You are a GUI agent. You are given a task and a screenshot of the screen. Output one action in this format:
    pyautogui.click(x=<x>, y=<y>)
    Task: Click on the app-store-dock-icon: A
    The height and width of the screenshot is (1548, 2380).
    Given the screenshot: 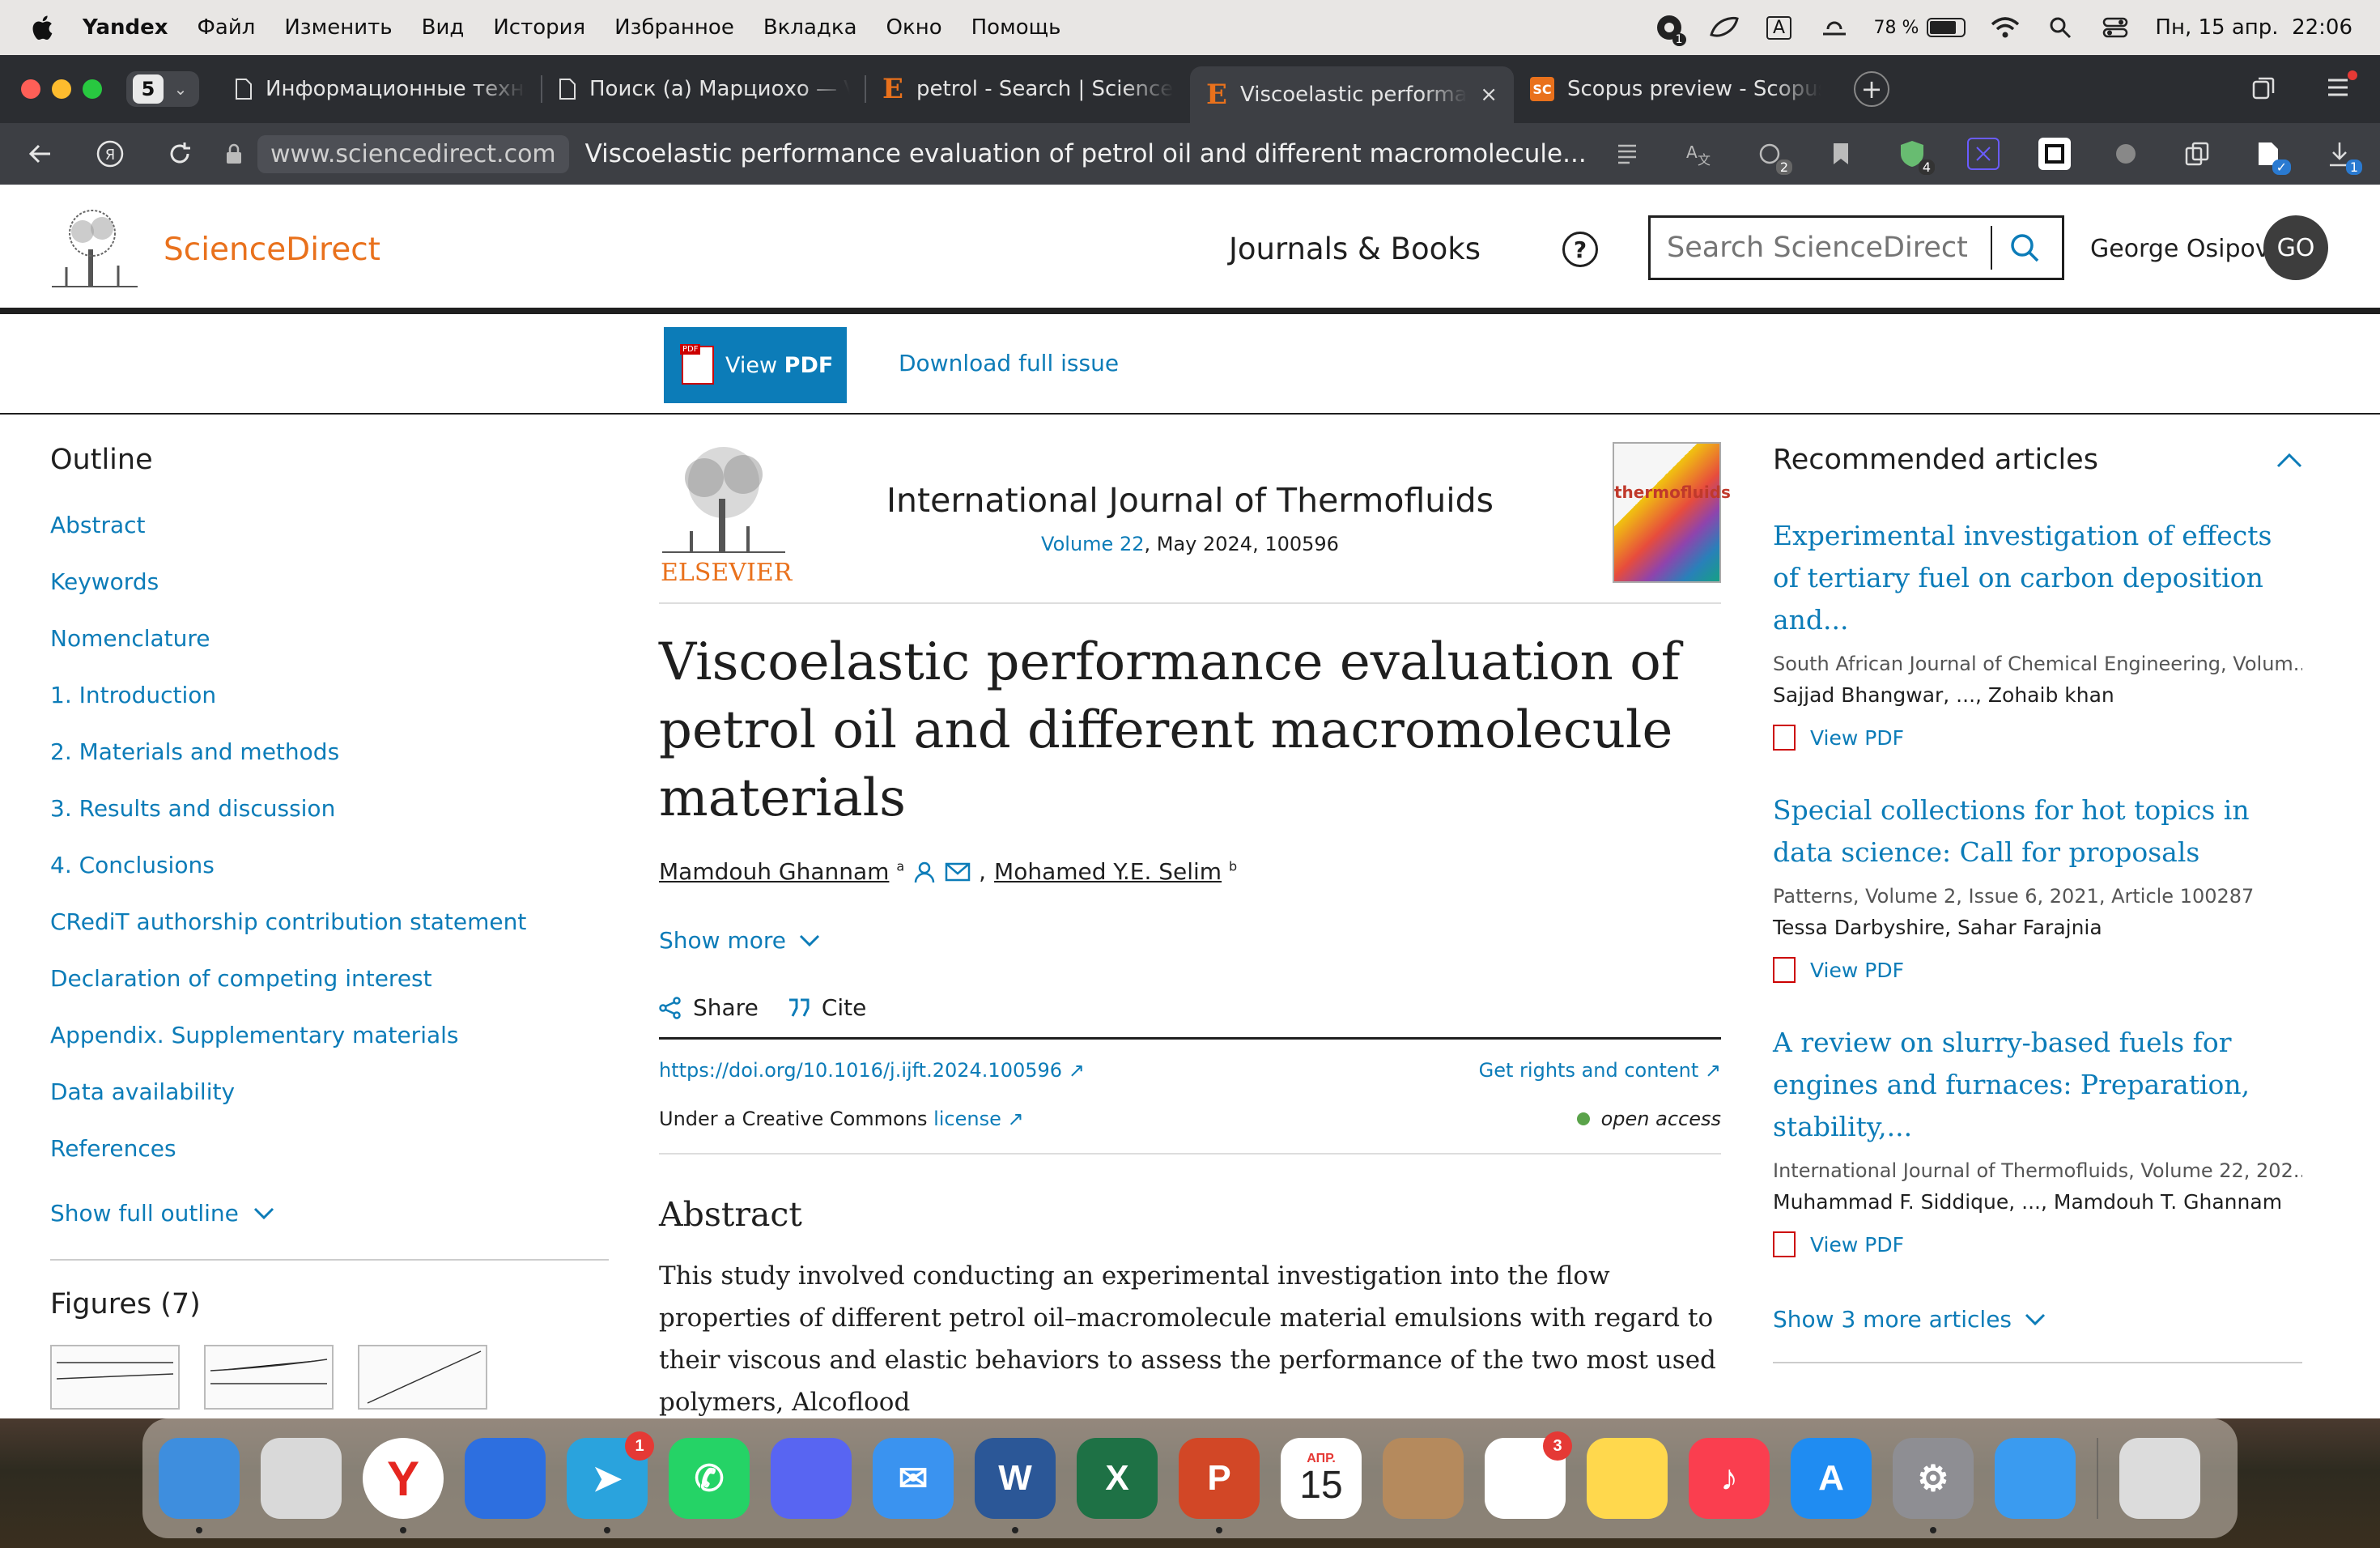 What is the action you would take?
    pyautogui.click(x=1831, y=1478)
    